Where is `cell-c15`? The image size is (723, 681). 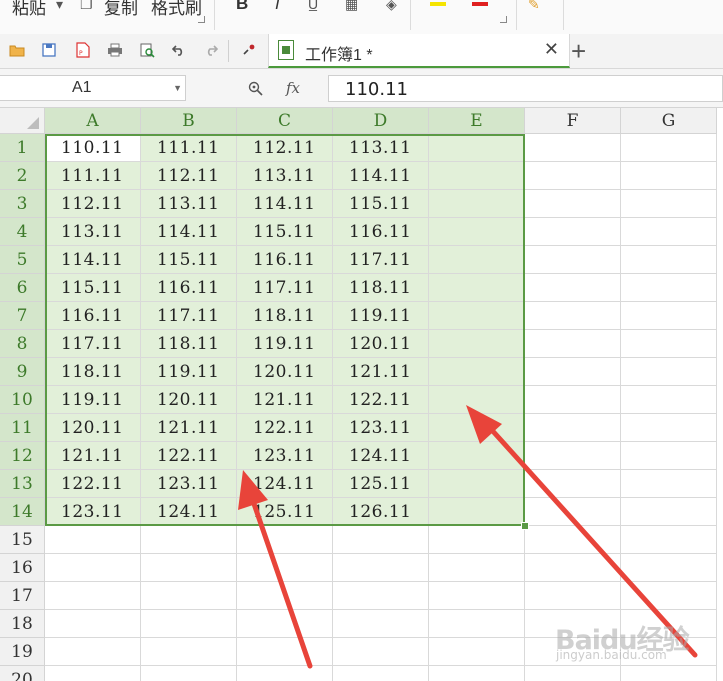 cell-c15 is located at coordinates (285, 540).